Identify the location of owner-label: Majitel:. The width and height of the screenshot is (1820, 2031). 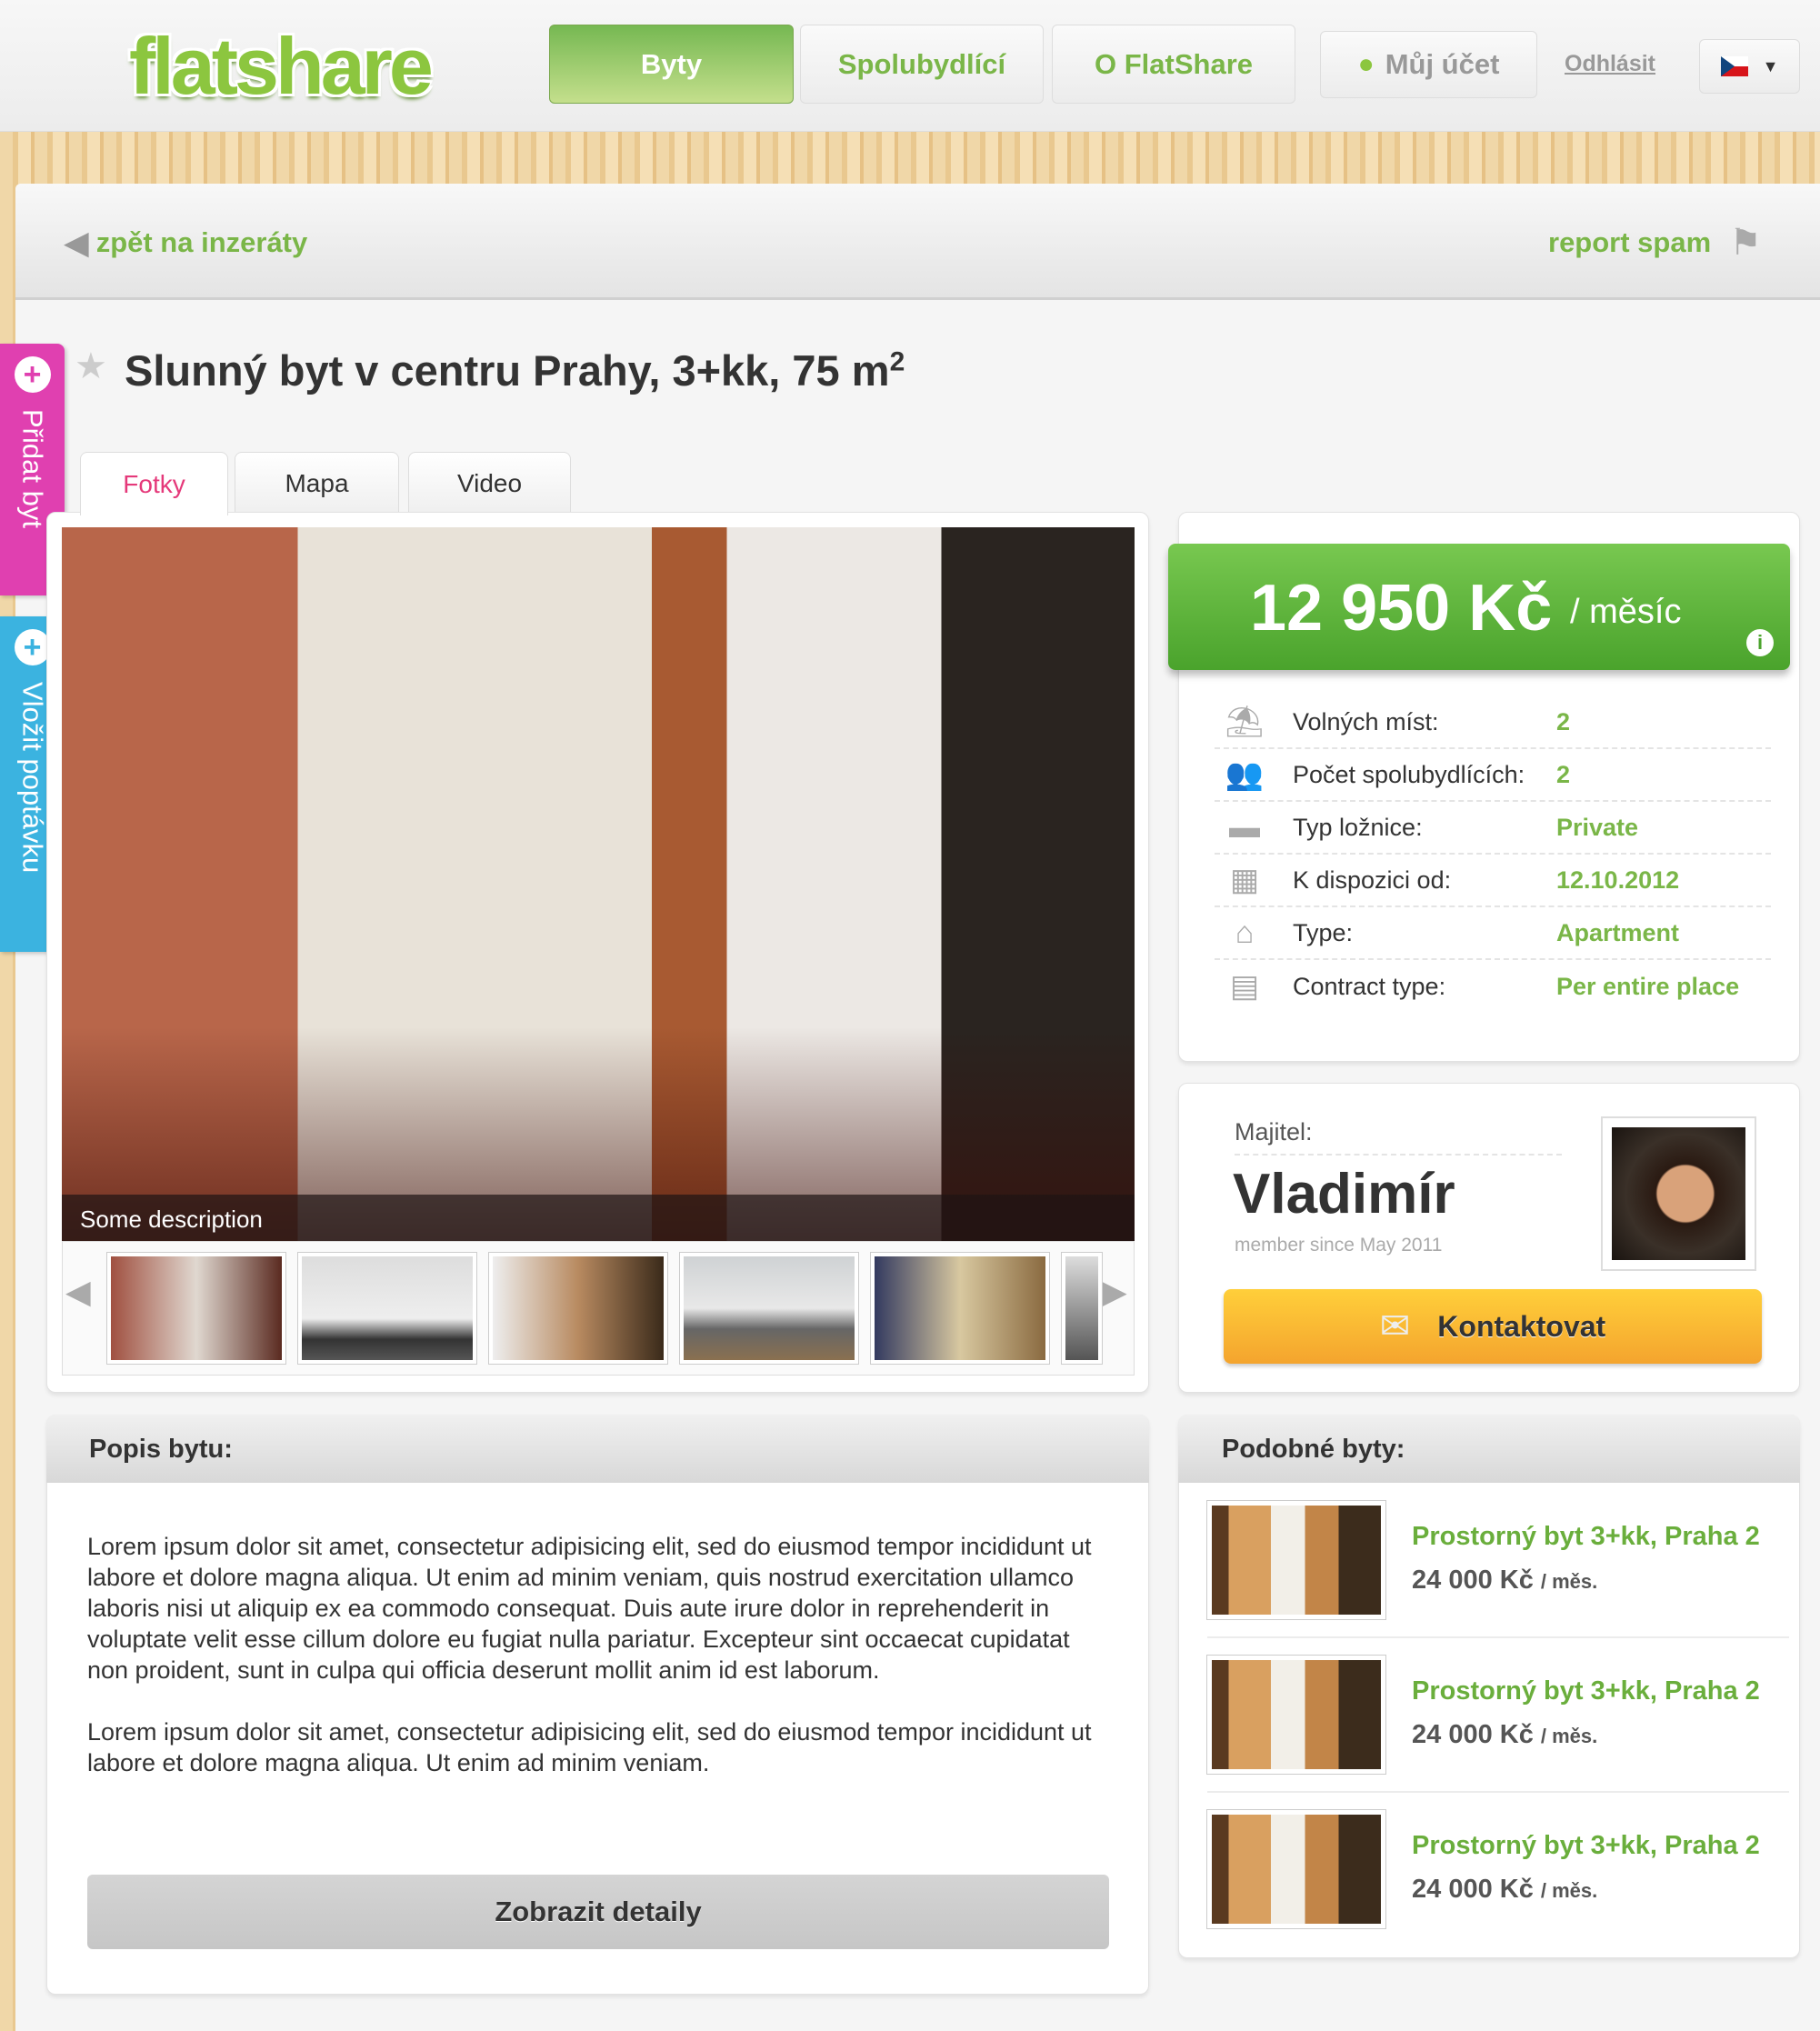
(1398, 1137).